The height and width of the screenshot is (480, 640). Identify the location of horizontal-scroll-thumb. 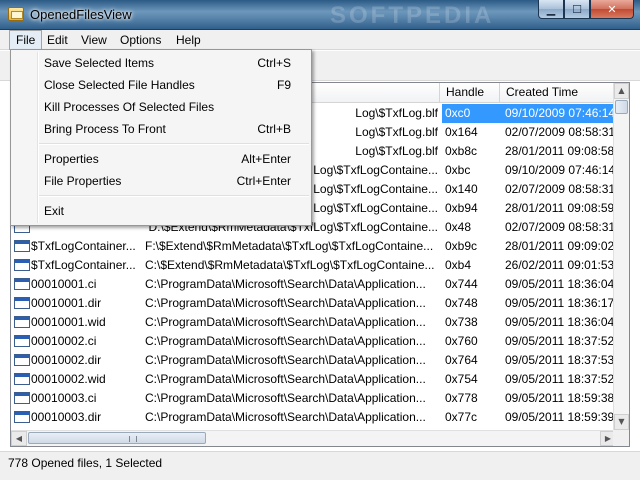
(117, 438).